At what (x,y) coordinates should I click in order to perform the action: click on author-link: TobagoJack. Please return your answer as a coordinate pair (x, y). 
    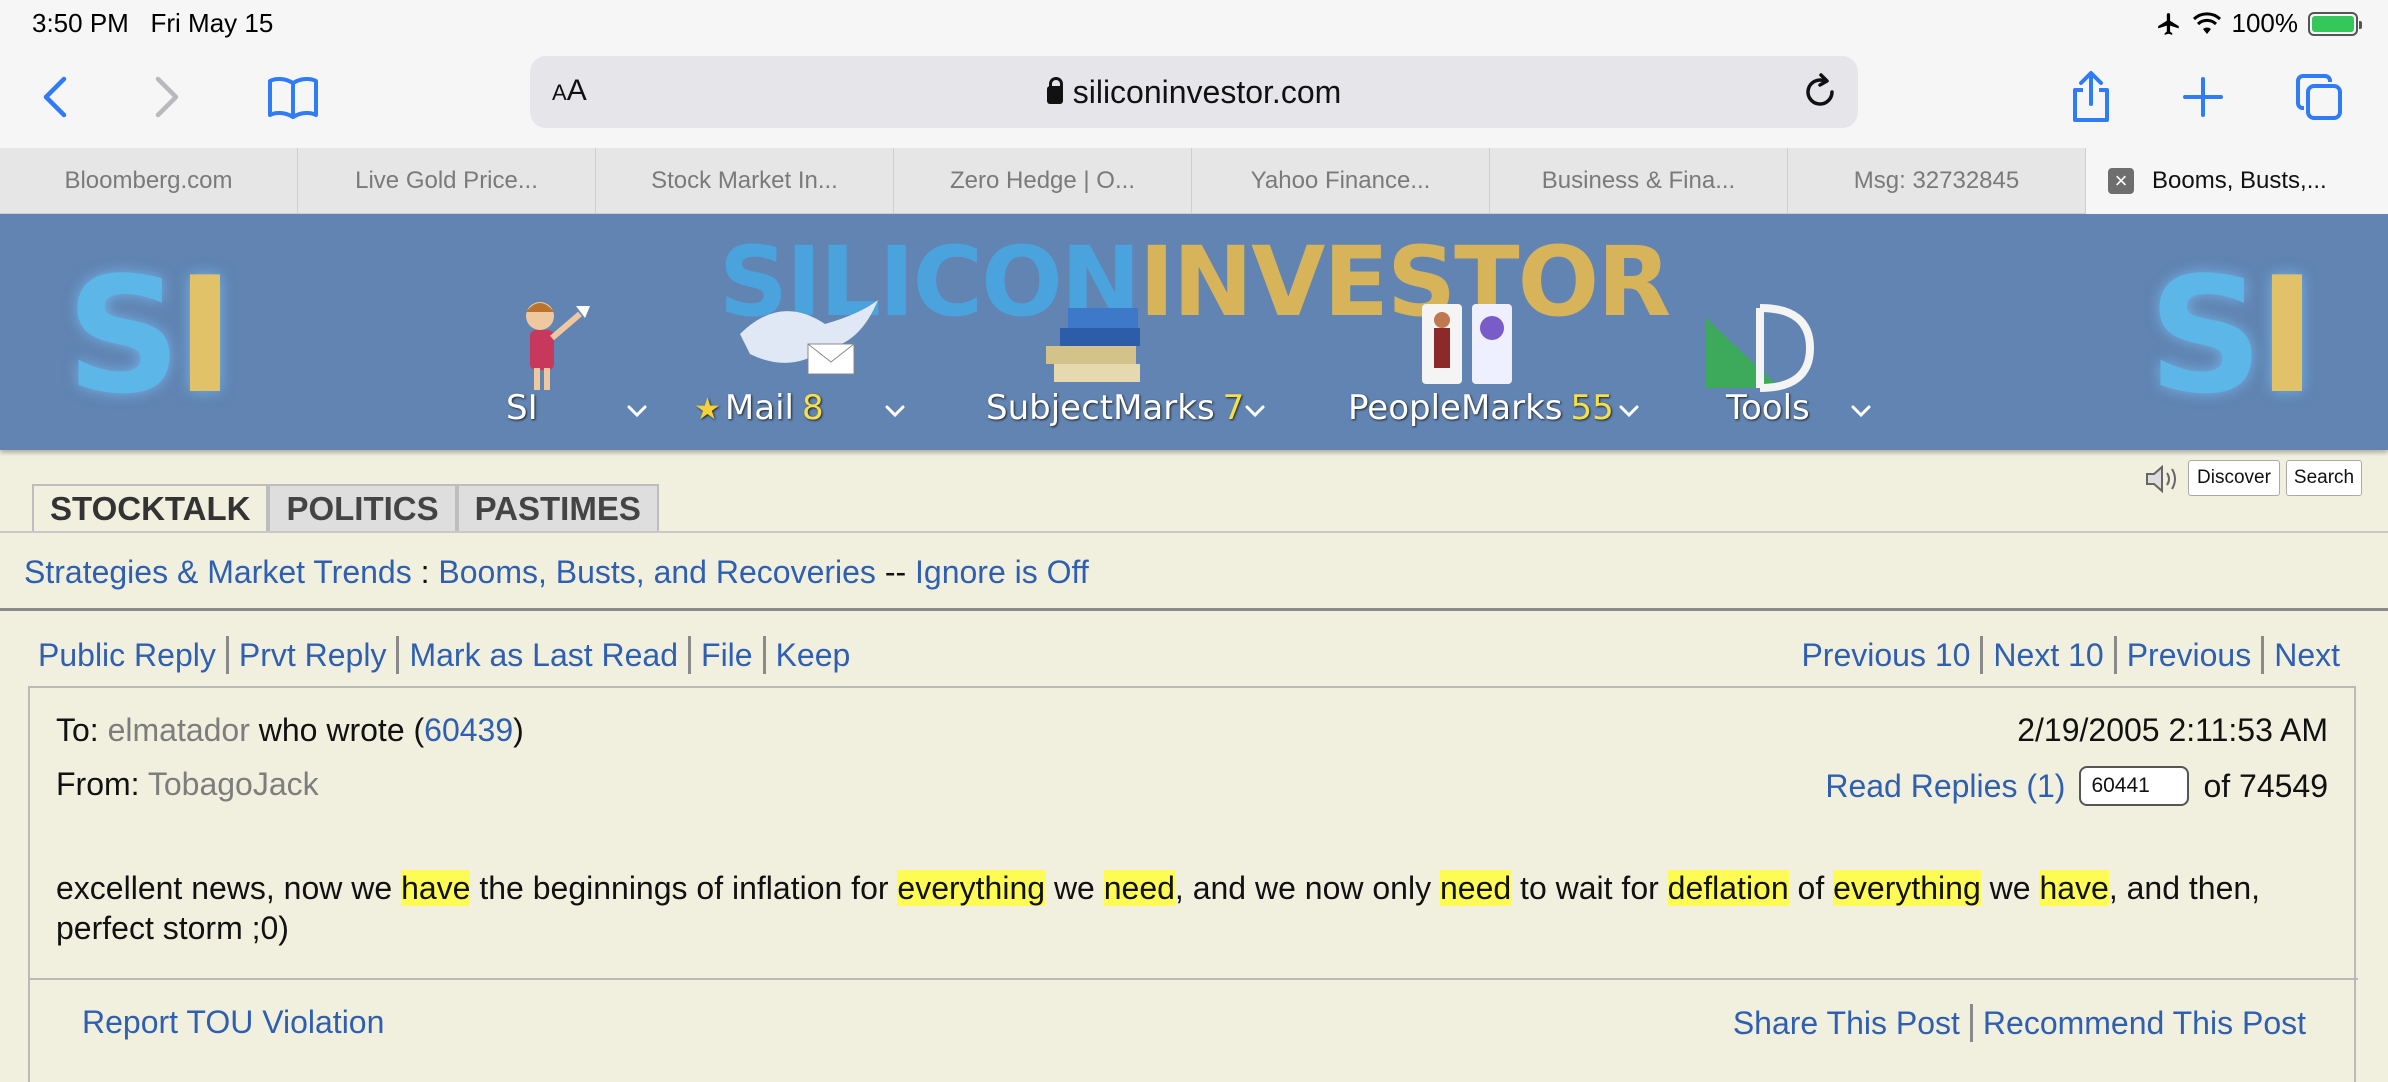
    Looking at the image, I should click on (233, 784).